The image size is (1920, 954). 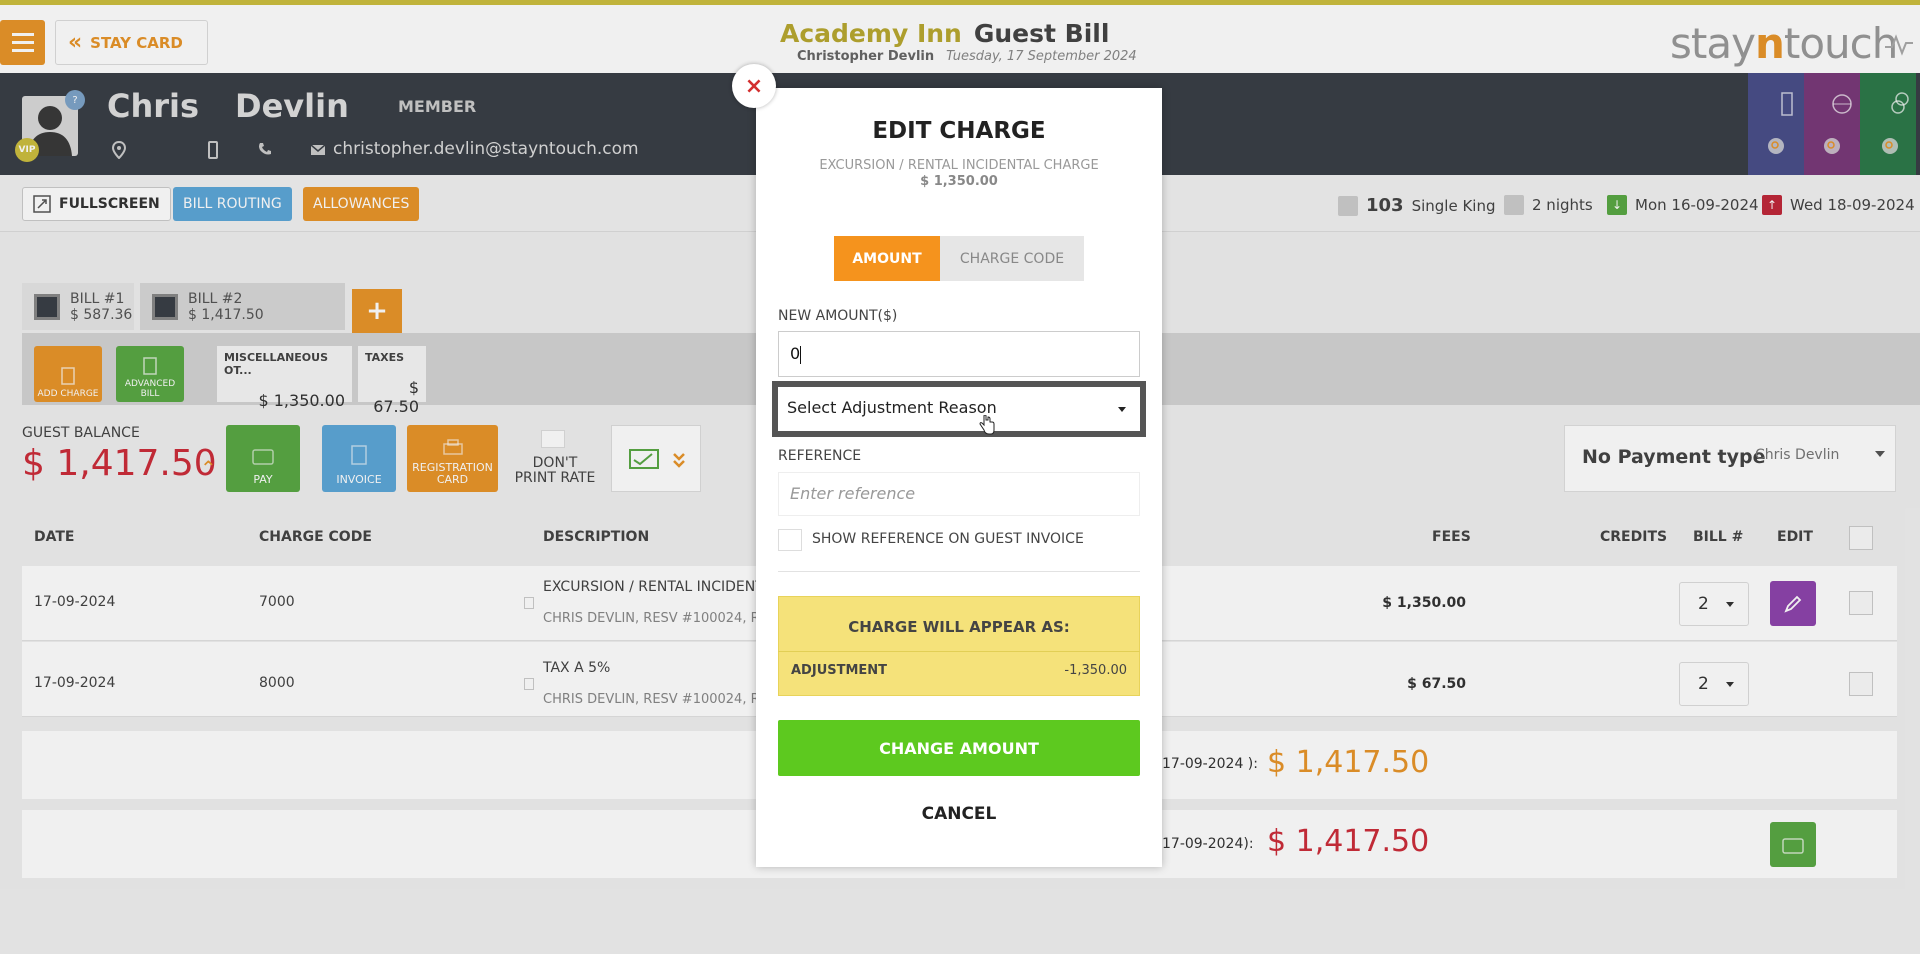 What do you see at coordinates (795, 353) in the screenshot?
I see `new-amount-value: 0` at bounding box center [795, 353].